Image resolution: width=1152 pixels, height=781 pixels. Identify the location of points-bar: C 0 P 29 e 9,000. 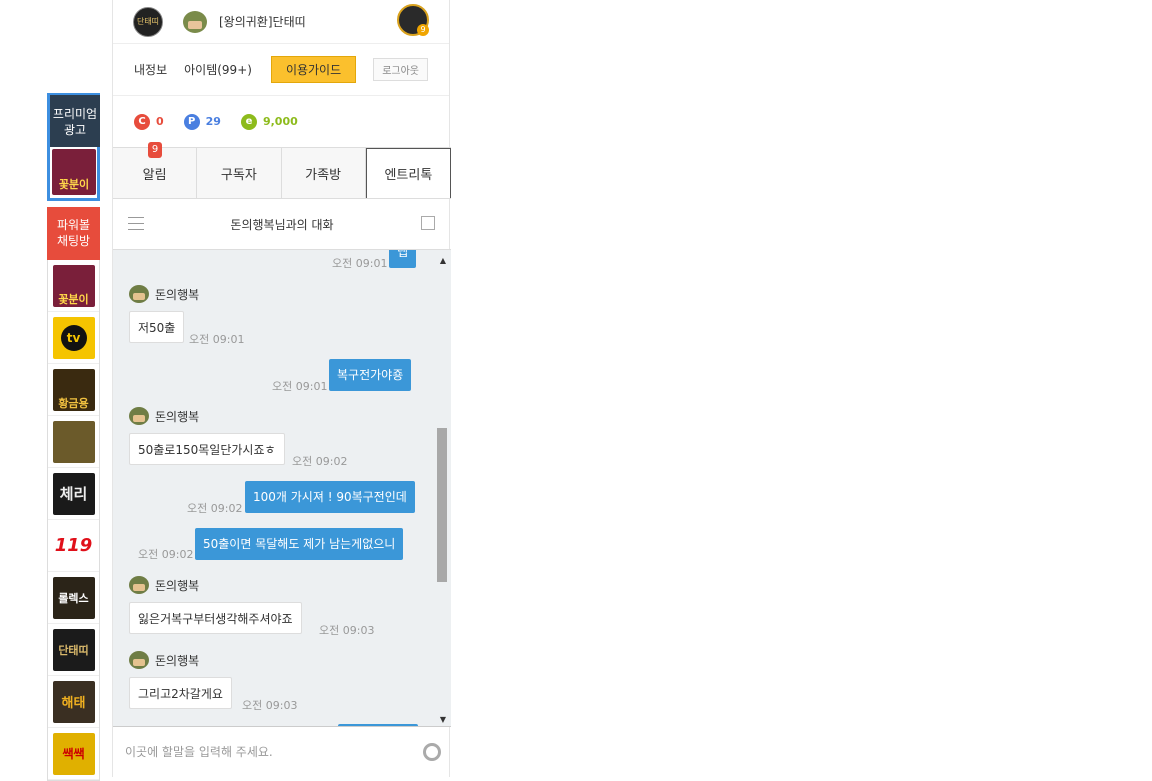
(281, 121).